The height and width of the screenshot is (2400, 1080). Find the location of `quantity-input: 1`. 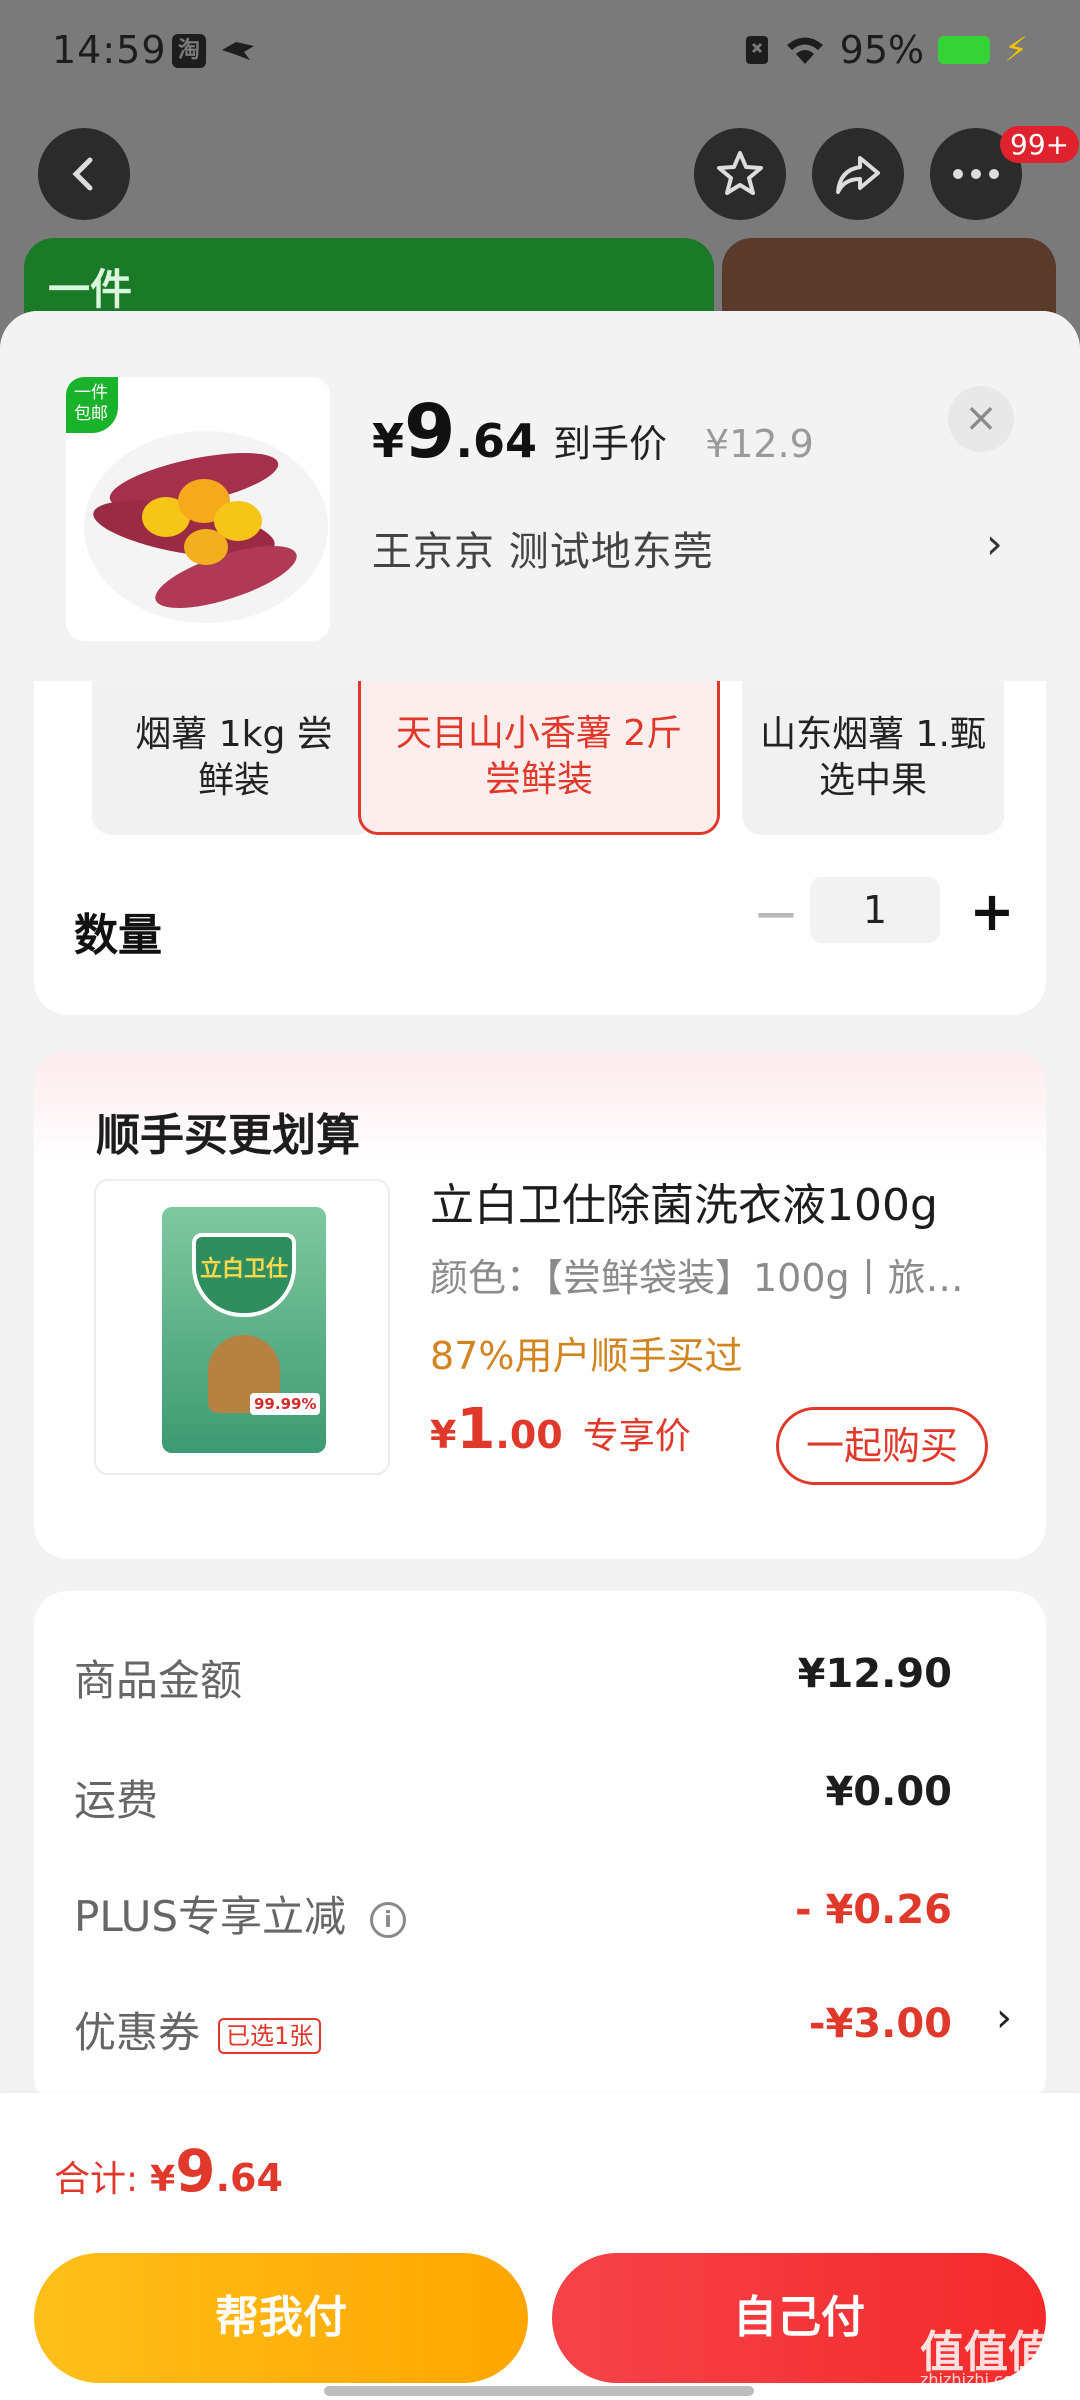

quantity-input: 1 is located at coordinates (875, 910).